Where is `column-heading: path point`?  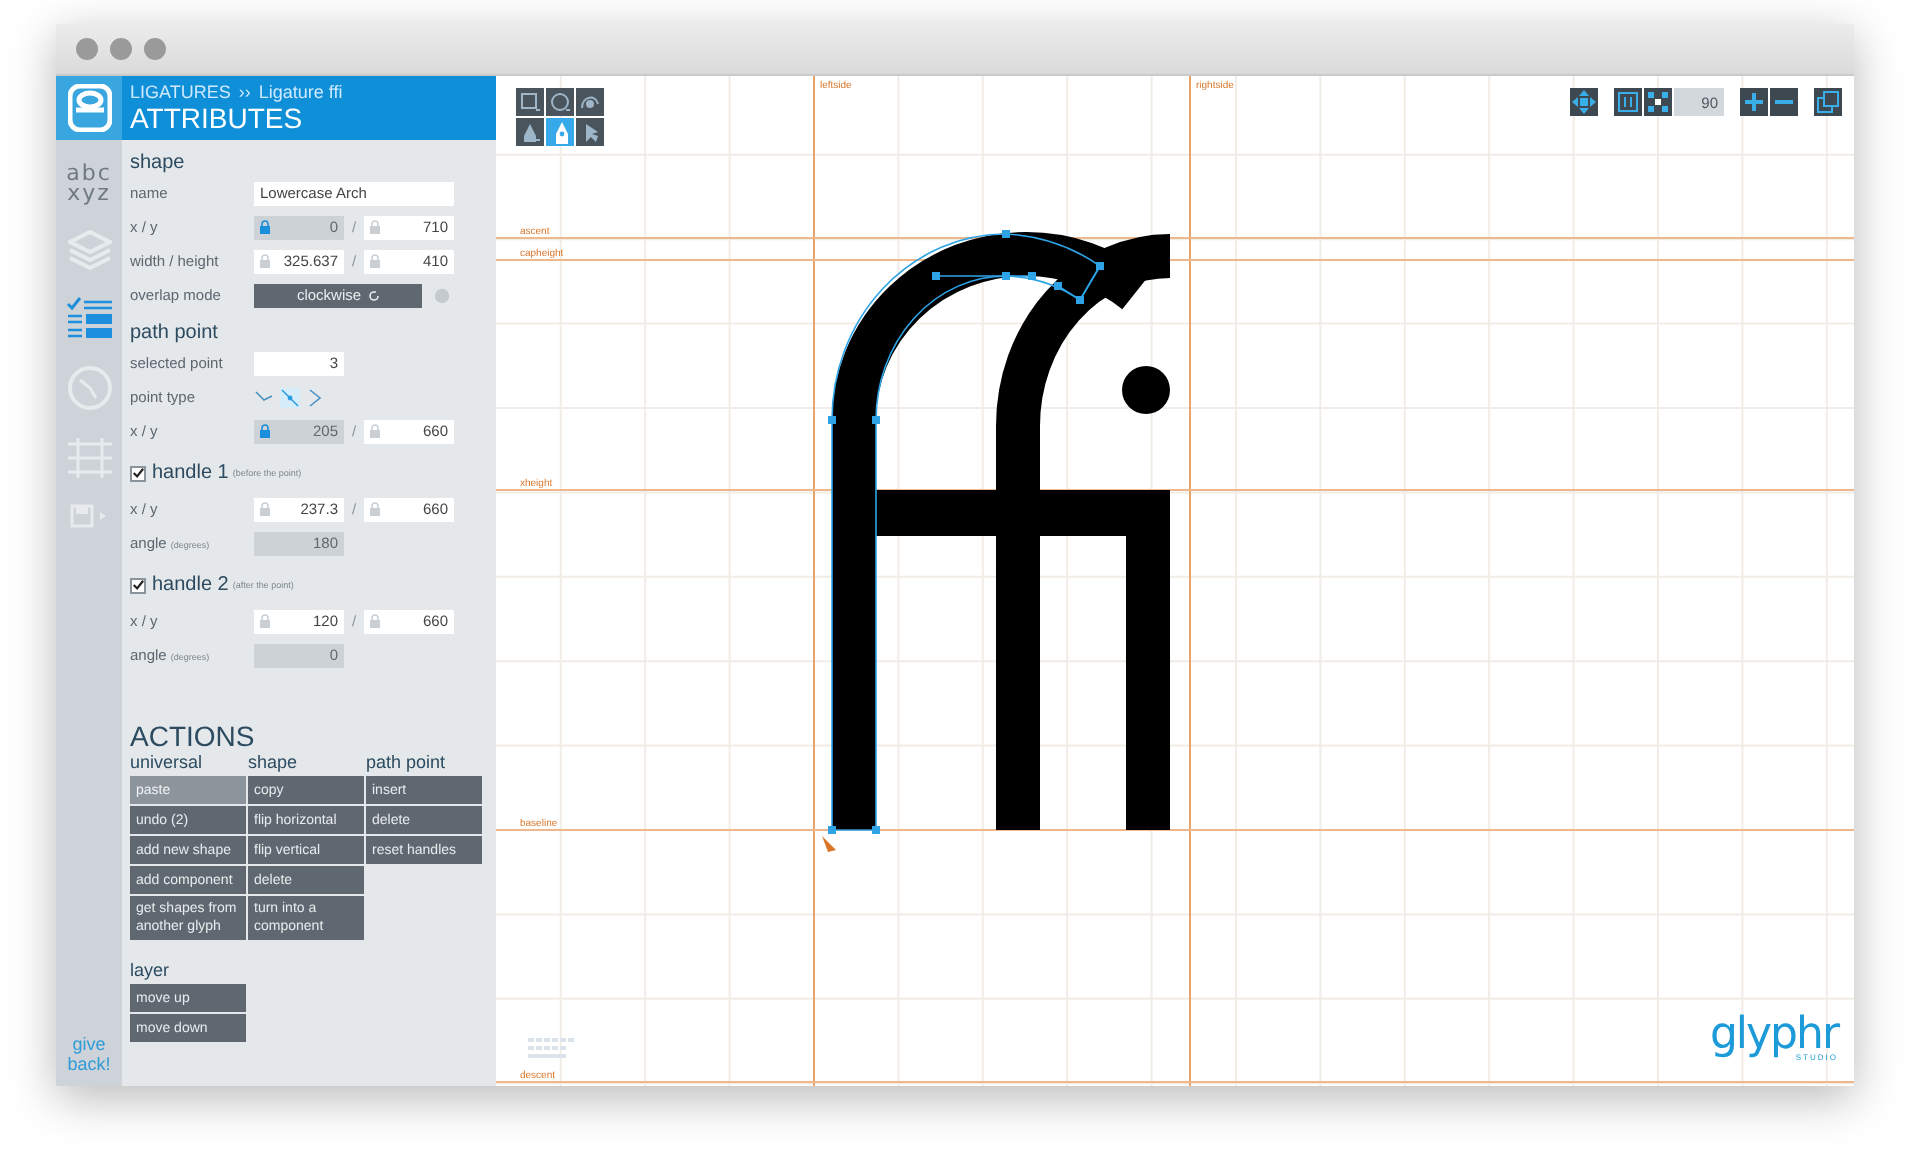
column-heading: path point is located at coordinates (407, 763).